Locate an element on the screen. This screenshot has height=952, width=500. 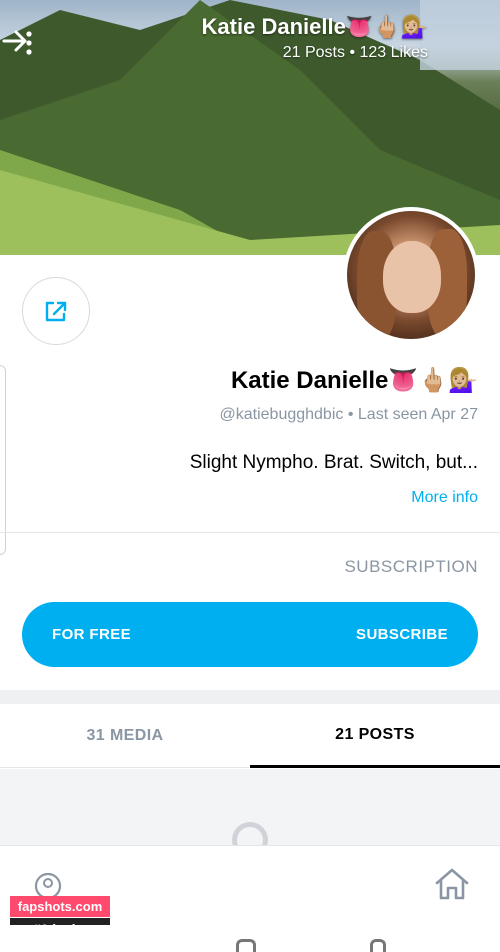
avatar-face is located at coordinates (412, 277).